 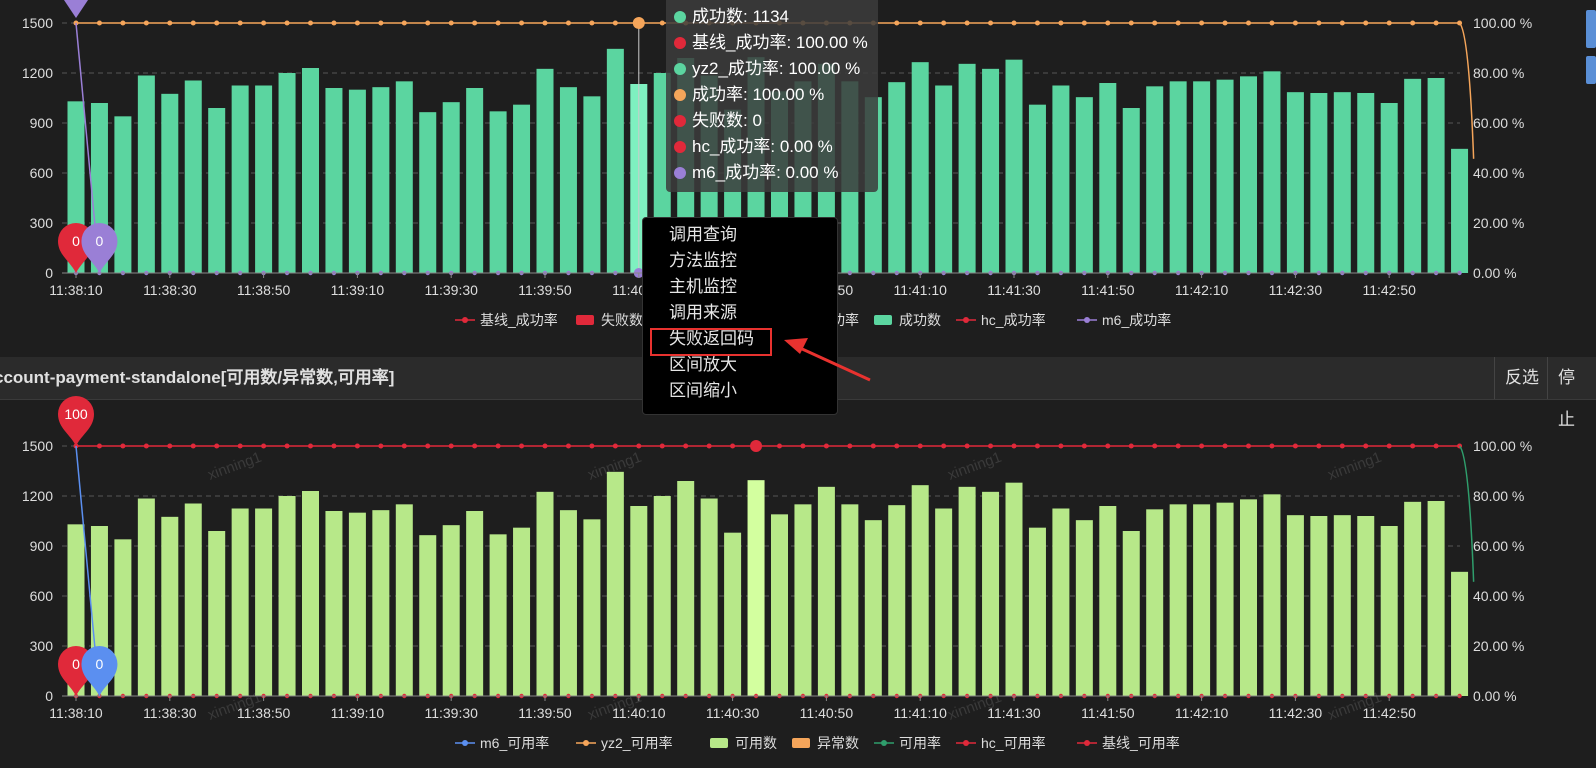 What do you see at coordinates (42, 223) in the screenshot?
I see `y-tick-label: 300` at bounding box center [42, 223].